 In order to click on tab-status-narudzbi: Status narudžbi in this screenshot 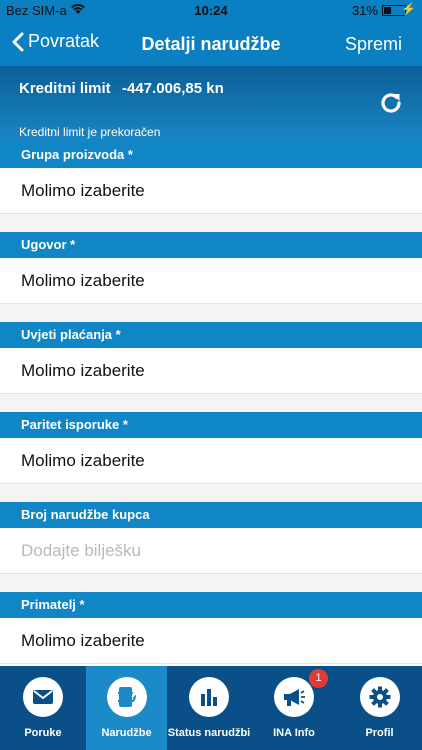, I will do `click(209, 708)`.